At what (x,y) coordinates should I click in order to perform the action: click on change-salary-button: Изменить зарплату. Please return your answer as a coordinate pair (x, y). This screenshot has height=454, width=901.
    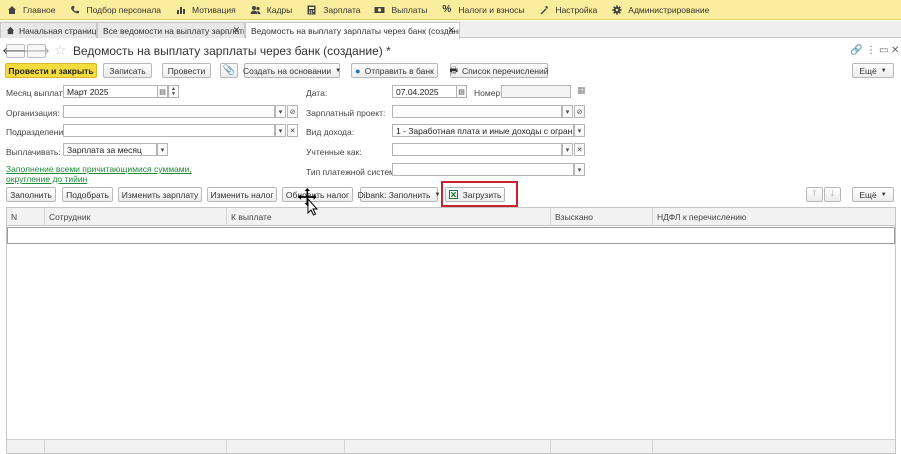
    Looking at the image, I should click on (160, 194).